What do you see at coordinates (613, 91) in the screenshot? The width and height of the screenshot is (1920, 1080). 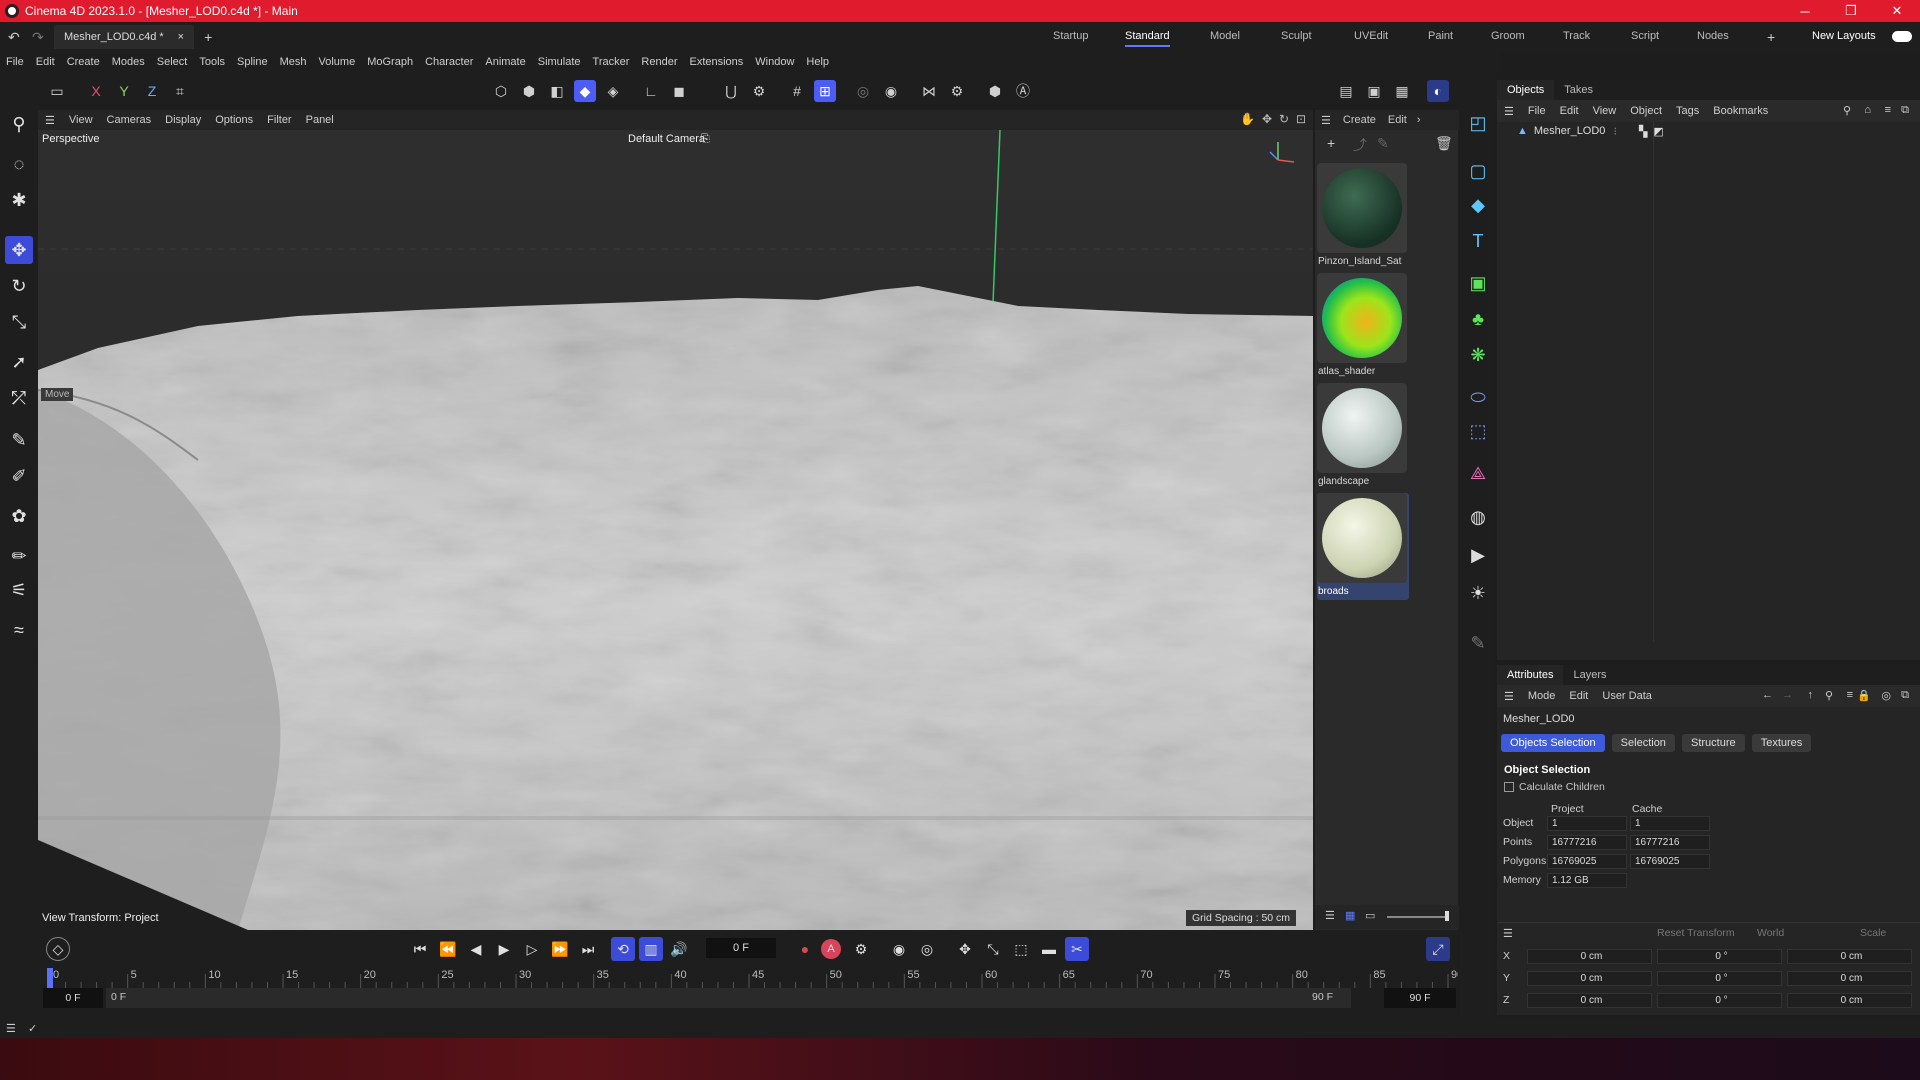 I see `uv-mode-icon: ◈` at bounding box center [613, 91].